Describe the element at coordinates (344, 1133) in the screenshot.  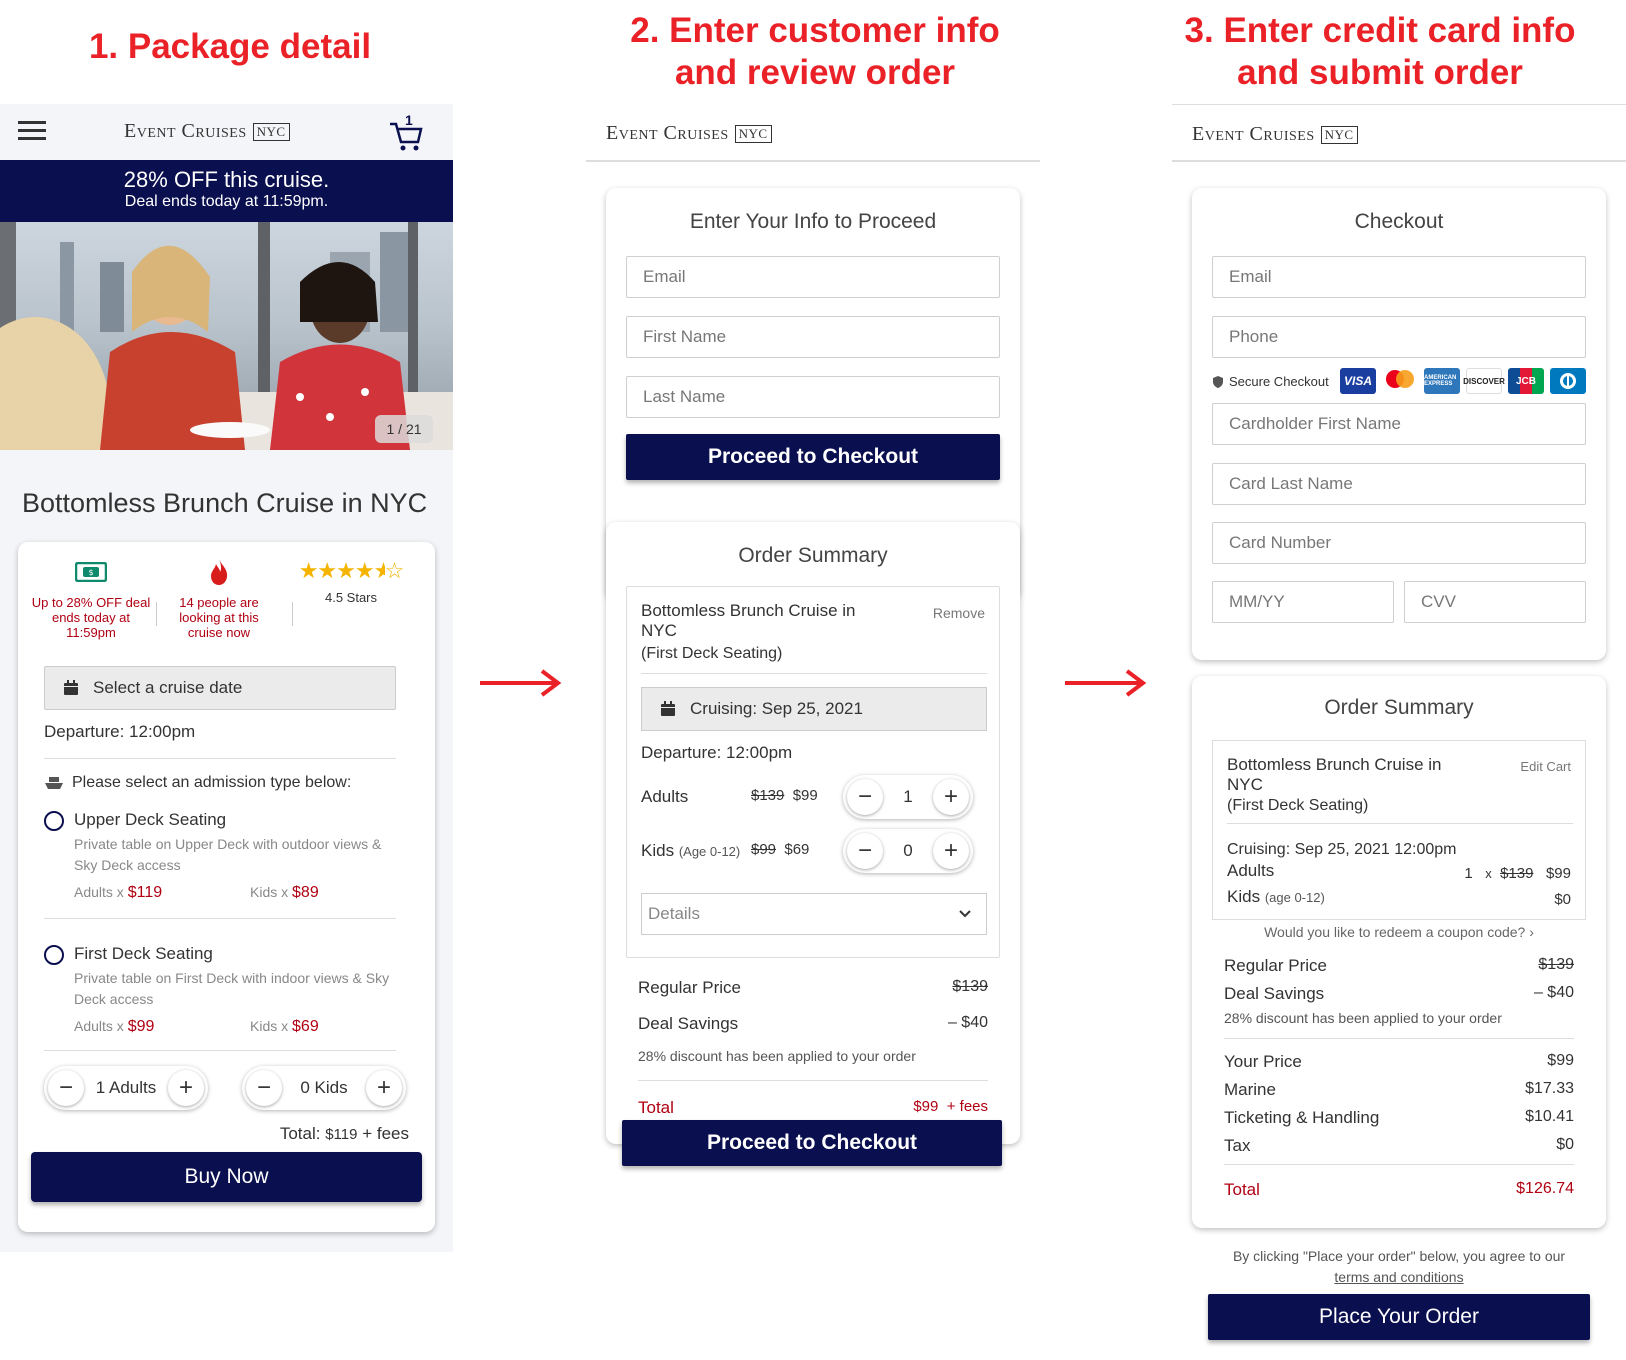
I see `order-total: Total: $119 + fees` at that location.